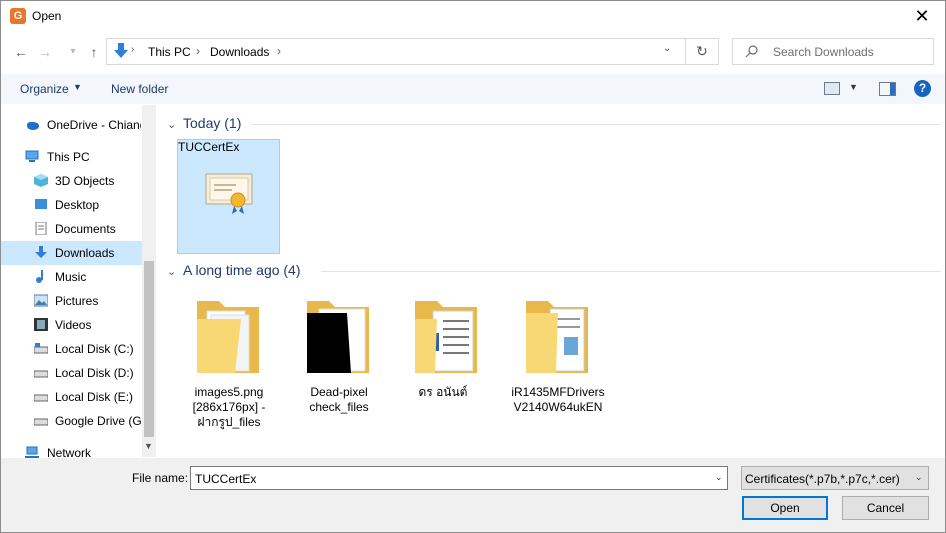  What do you see at coordinates (443, 392) in the screenshot?
I see `file-name: ดร อนันต์` at bounding box center [443, 392].